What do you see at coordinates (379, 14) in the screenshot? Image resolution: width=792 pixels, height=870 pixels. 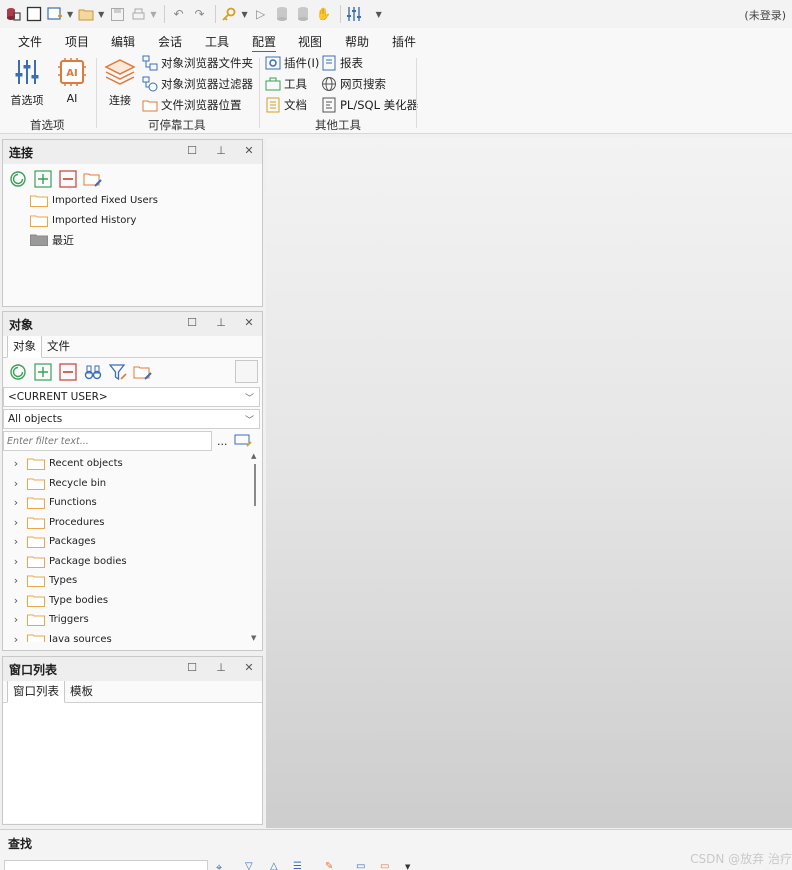 I see `customize-chevron-icon: ▼` at bounding box center [379, 14].